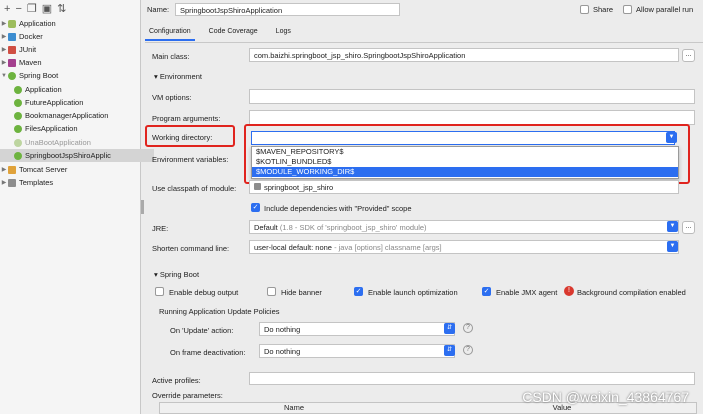  I want to click on vm-options-input, so click(472, 96).